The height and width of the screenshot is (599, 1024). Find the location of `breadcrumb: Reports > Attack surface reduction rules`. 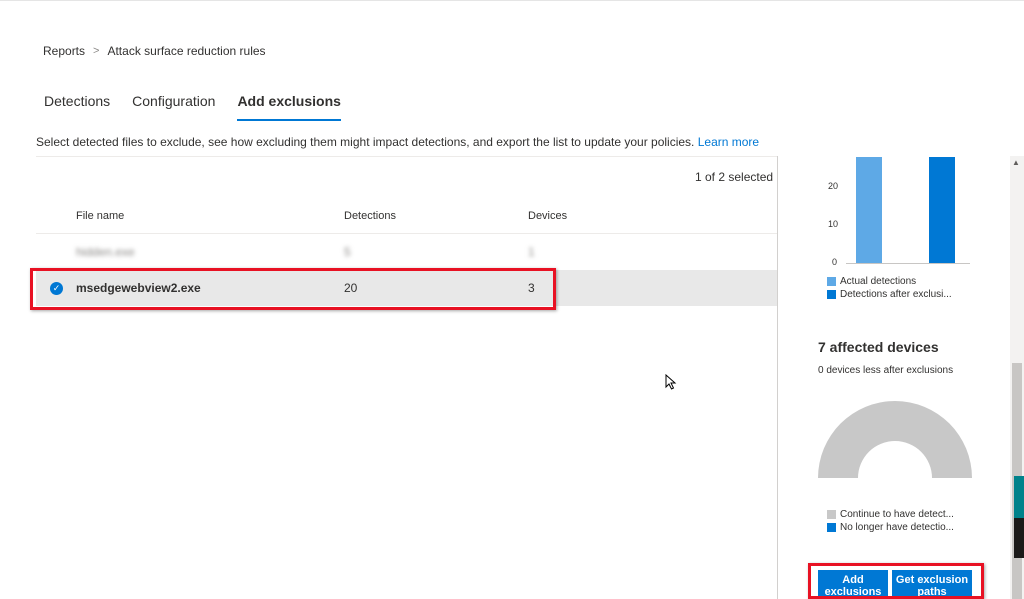

breadcrumb: Reports > Attack surface reduction rules is located at coordinates (154, 51).